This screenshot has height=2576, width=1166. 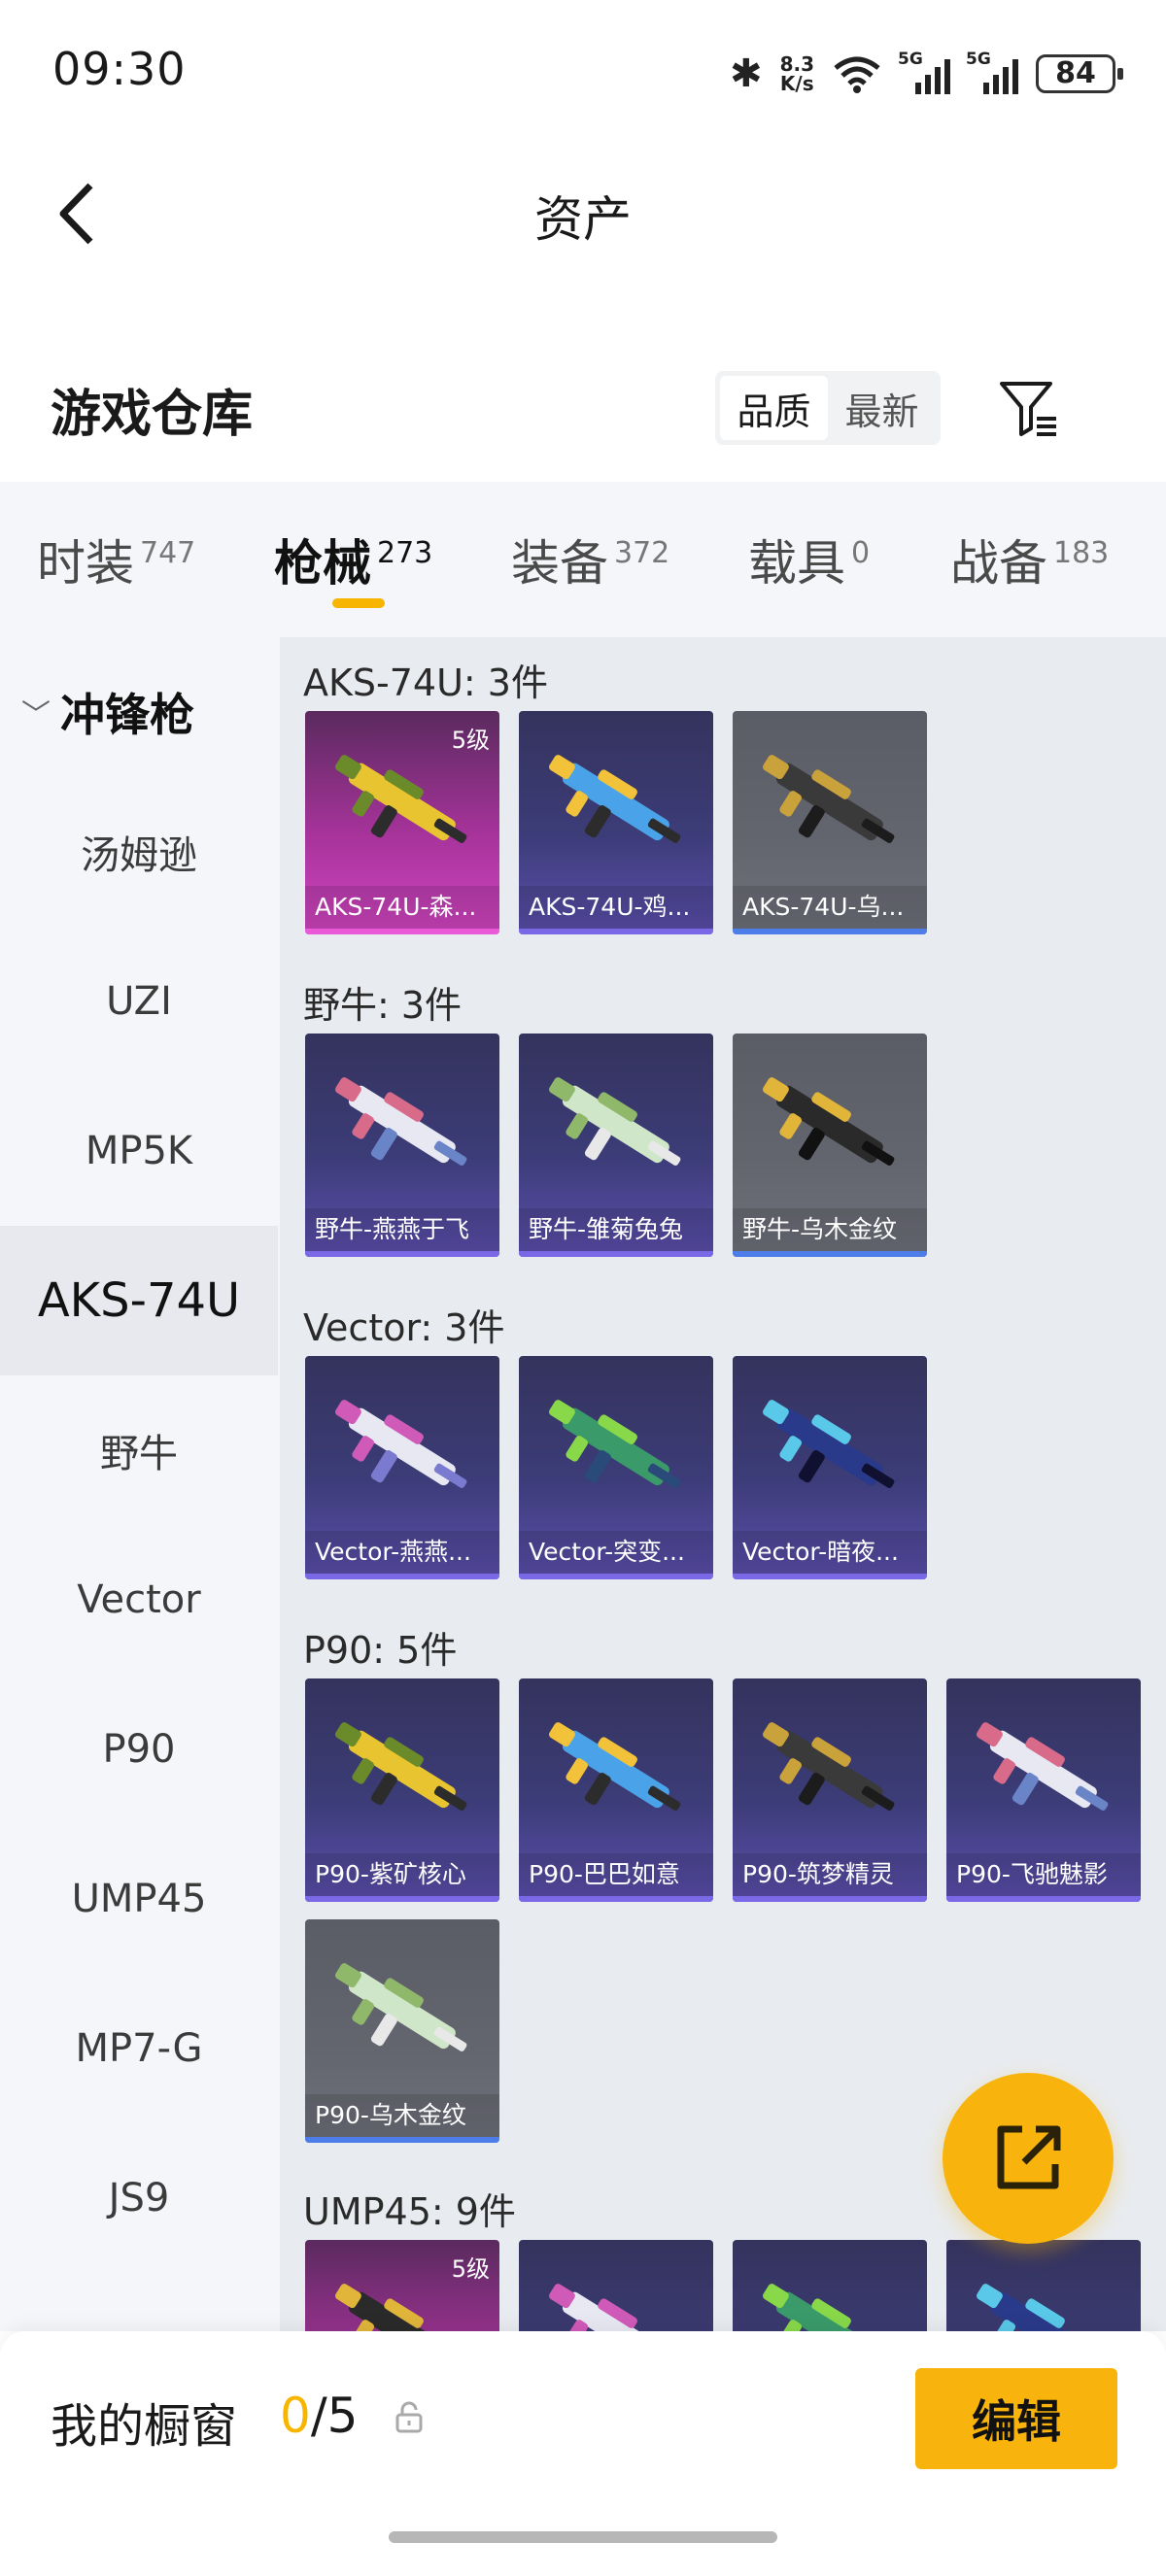 What do you see at coordinates (152, 415) in the screenshot?
I see `warehouse-title: 游戏仓库` at bounding box center [152, 415].